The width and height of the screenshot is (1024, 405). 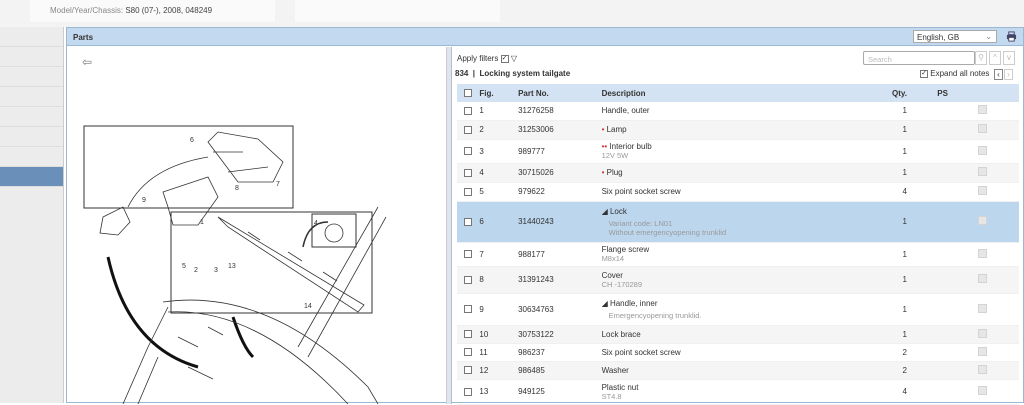 I want to click on col-description: Description, so click(x=729, y=93).